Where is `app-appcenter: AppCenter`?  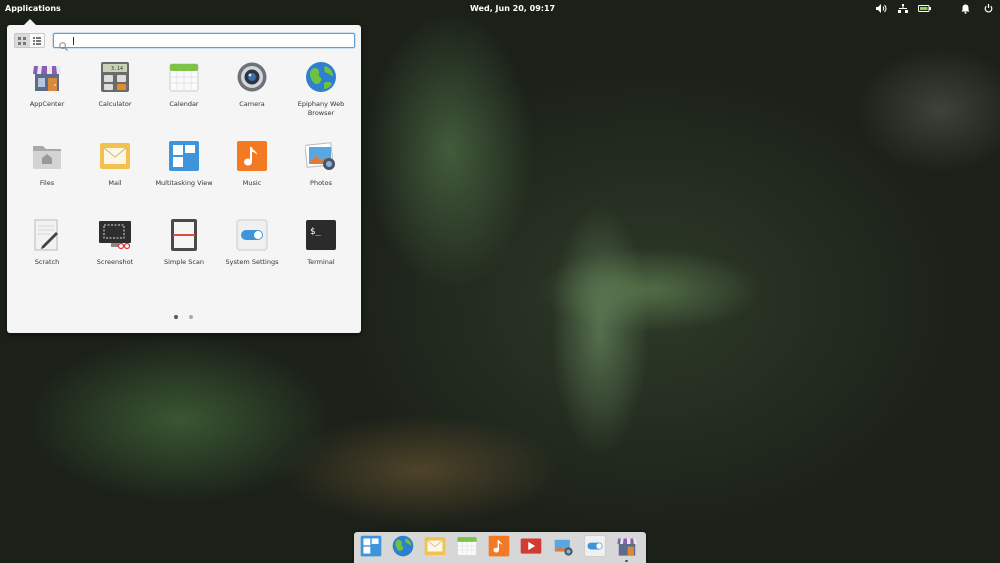 app-appcenter: AppCenter is located at coordinates (47, 85).